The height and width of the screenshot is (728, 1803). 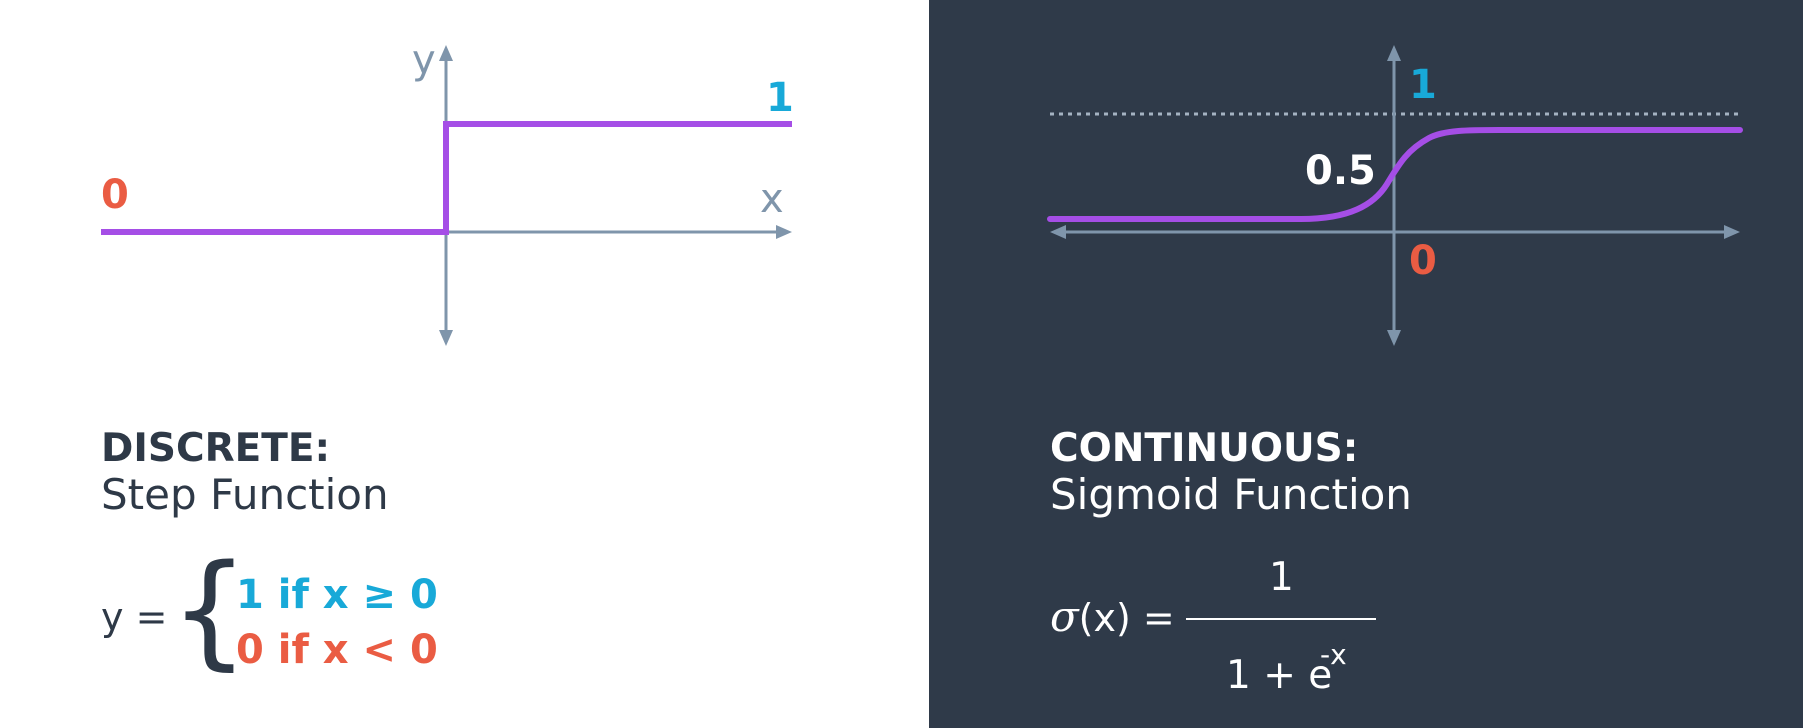 What do you see at coordinates (1204, 448) in the screenshot?
I see `continuous-heading: CONTINUOUS:` at bounding box center [1204, 448].